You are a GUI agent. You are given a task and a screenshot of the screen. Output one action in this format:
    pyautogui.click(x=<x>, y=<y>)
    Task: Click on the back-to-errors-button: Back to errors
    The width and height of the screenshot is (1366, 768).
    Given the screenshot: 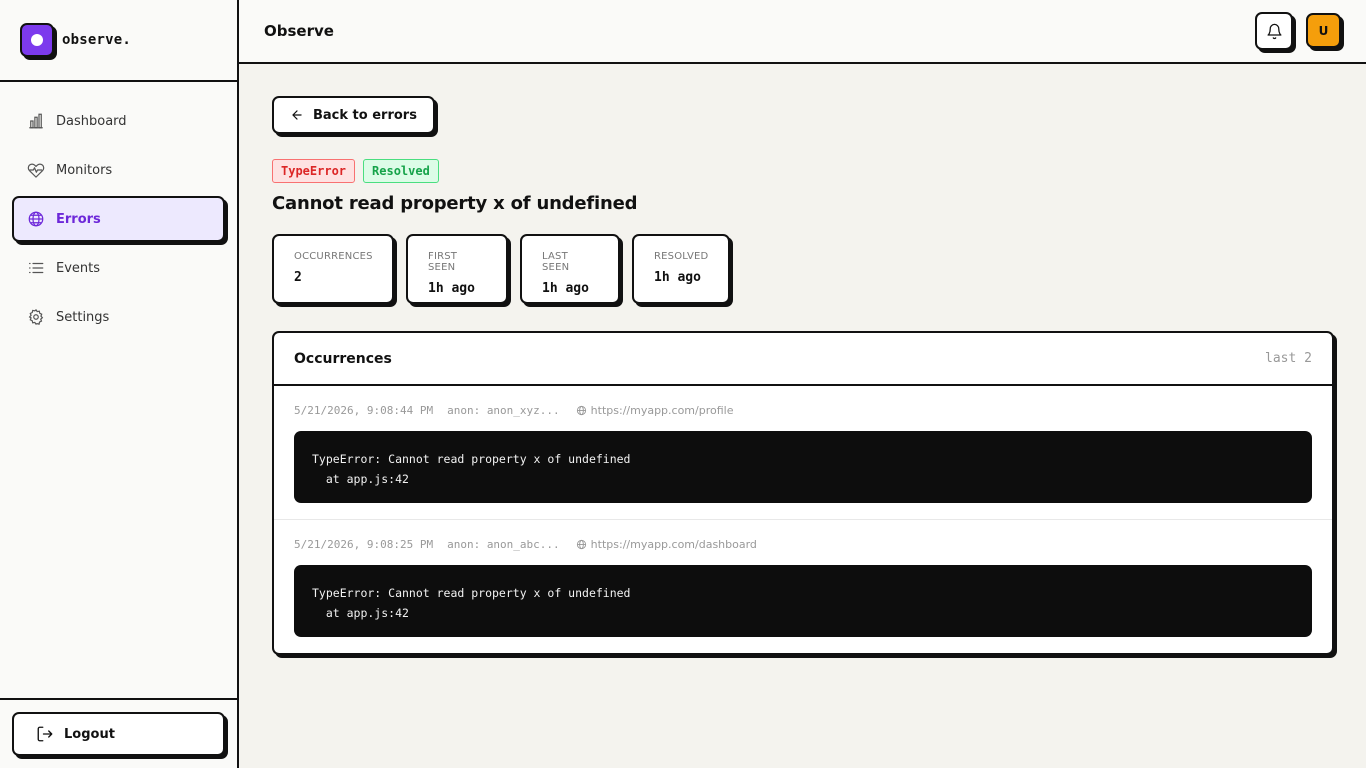 What is the action you would take?
    pyautogui.click(x=353, y=115)
    